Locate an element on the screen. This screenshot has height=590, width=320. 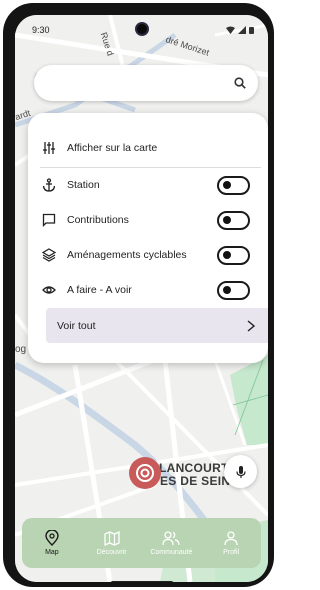
nav-label: Map is located at coordinates (52, 552).